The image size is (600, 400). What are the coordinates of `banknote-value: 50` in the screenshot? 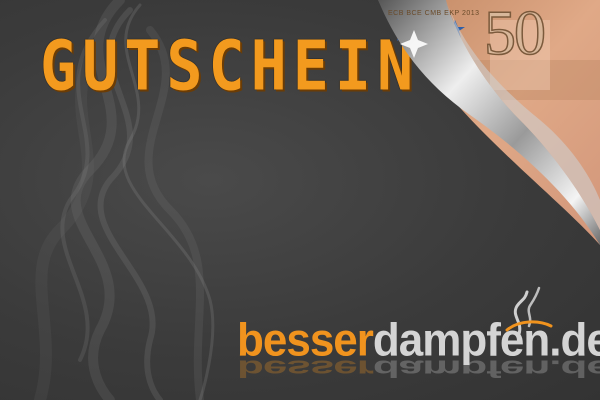 It's located at (515, 34).